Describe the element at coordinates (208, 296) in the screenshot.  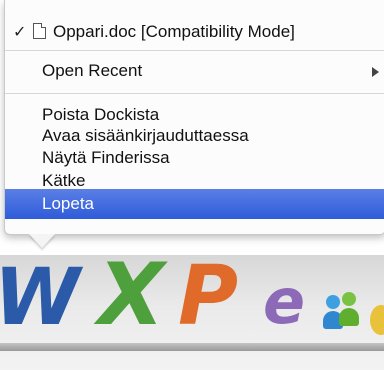
I see `powerpoint-icon: P` at that location.